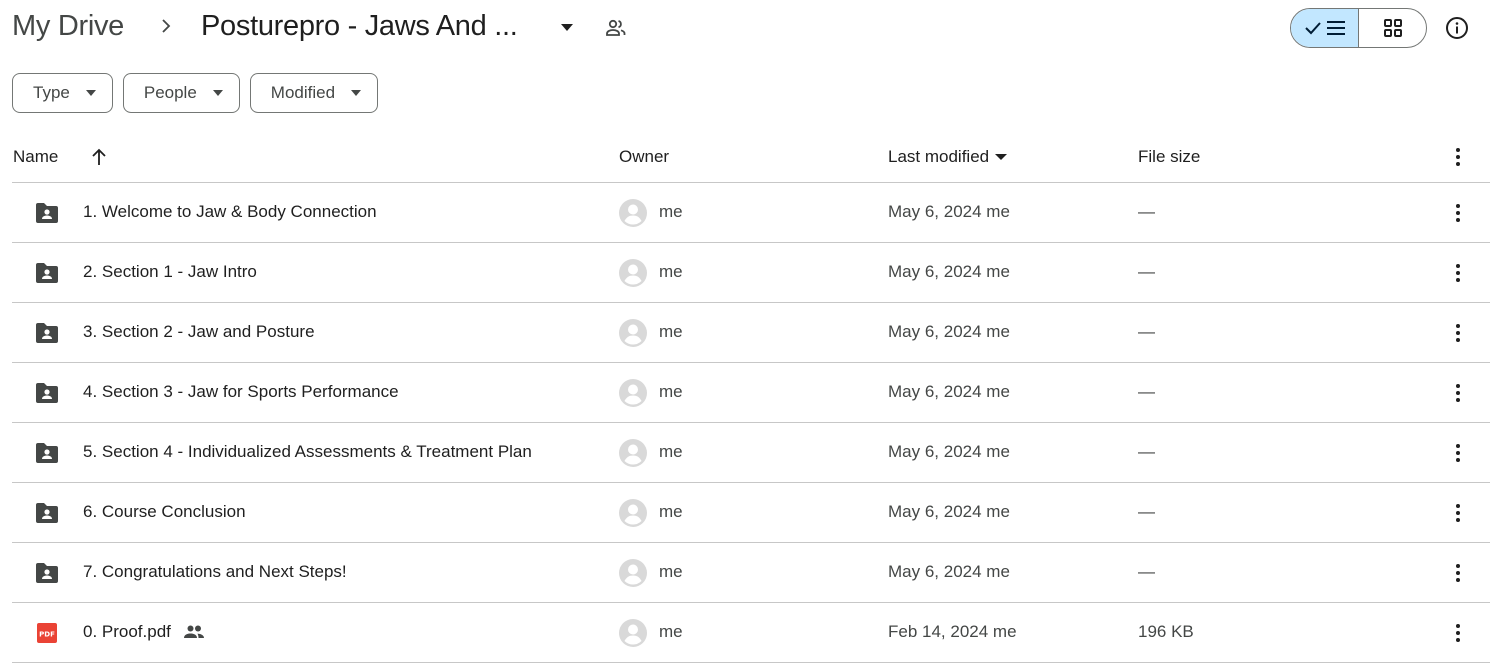 This screenshot has height=666, width=1494. I want to click on file-list-header: Name Owner Last modified File size, so click(751, 158).